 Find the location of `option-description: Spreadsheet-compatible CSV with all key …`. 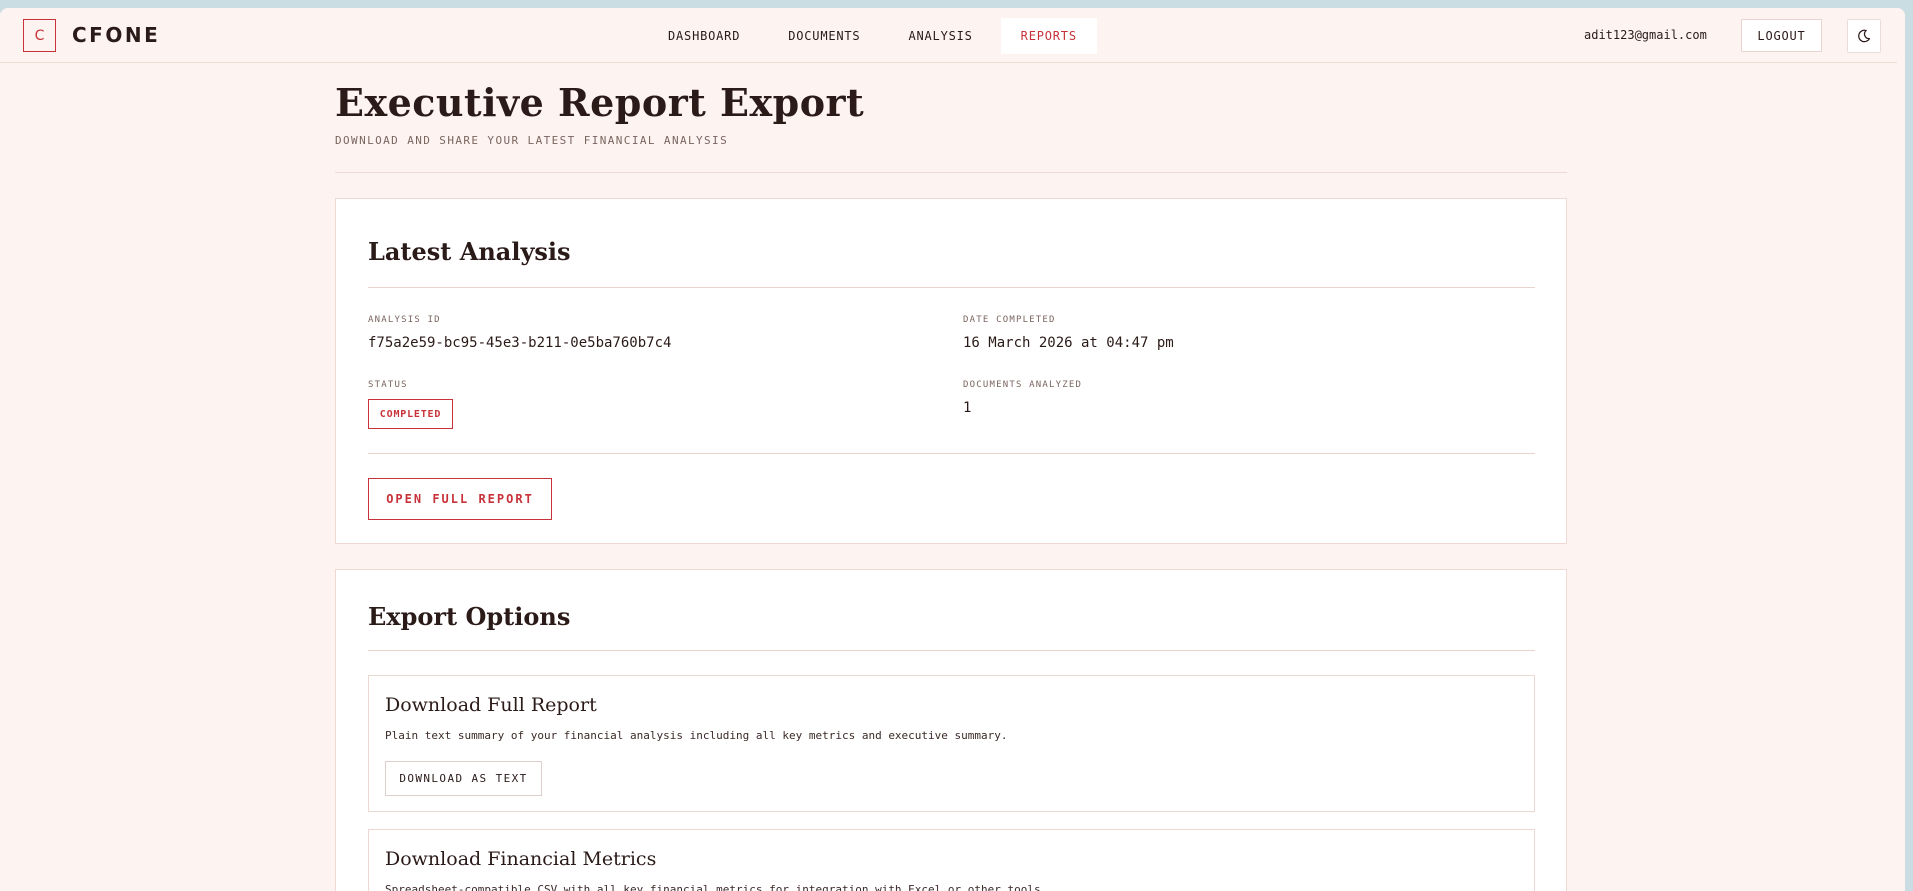

option-description: Spreadsheet-compatible CSV with all key … is located at coordinates (716, 887).